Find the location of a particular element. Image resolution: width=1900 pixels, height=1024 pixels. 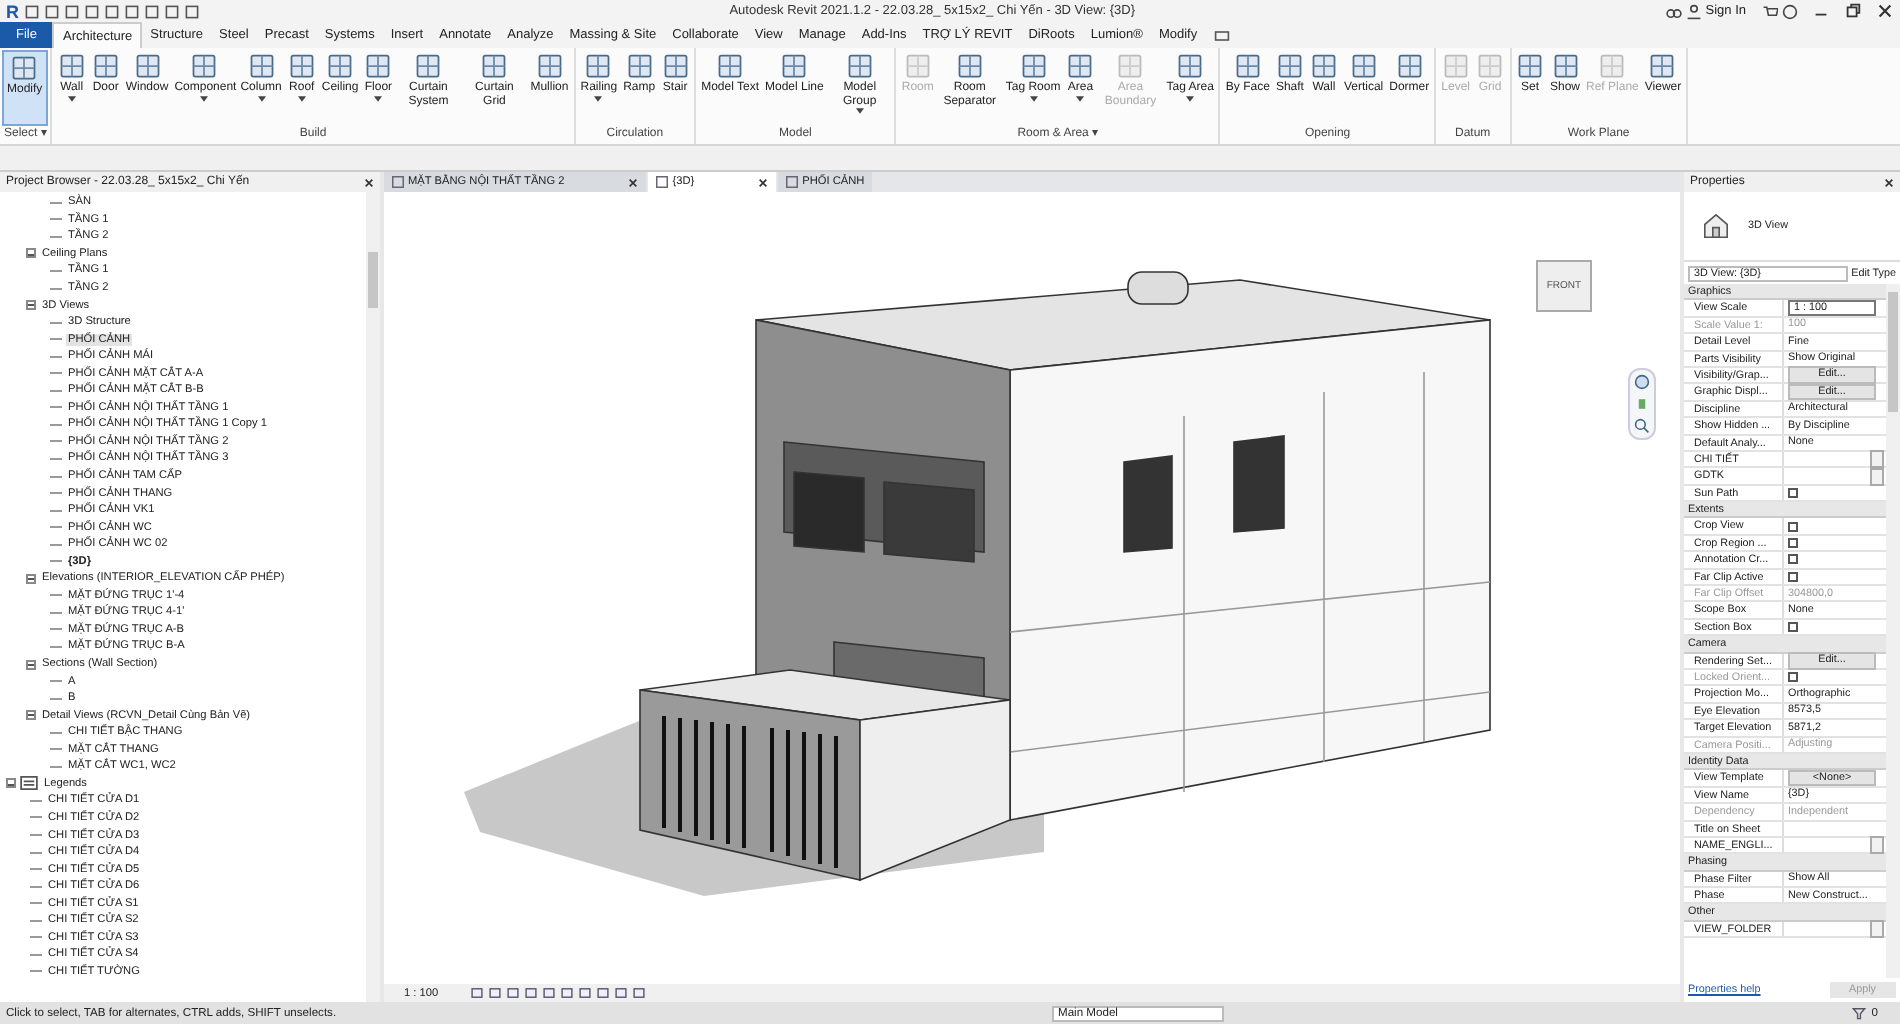

cart-icon is located at coordinates (1770, 11).